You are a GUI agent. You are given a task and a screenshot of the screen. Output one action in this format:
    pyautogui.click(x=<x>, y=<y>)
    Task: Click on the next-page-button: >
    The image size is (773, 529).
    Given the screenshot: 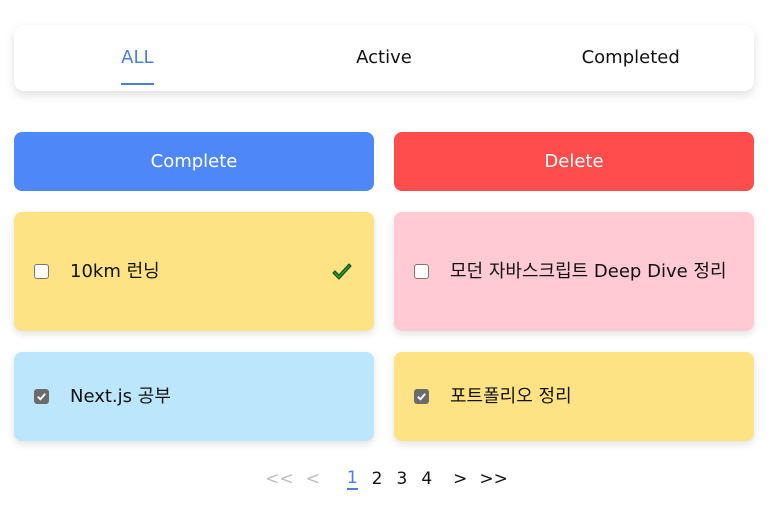 What is the action you would take?
    pyautogui.click(x=460, y=479)
    